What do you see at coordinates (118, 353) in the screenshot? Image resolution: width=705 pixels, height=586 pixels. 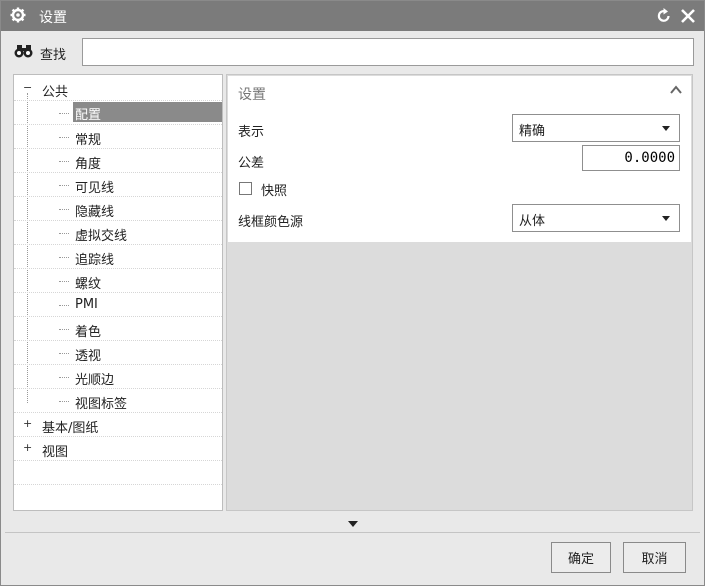 I see `tree-item-perspective: 透视` at bounding box center [118, 353].